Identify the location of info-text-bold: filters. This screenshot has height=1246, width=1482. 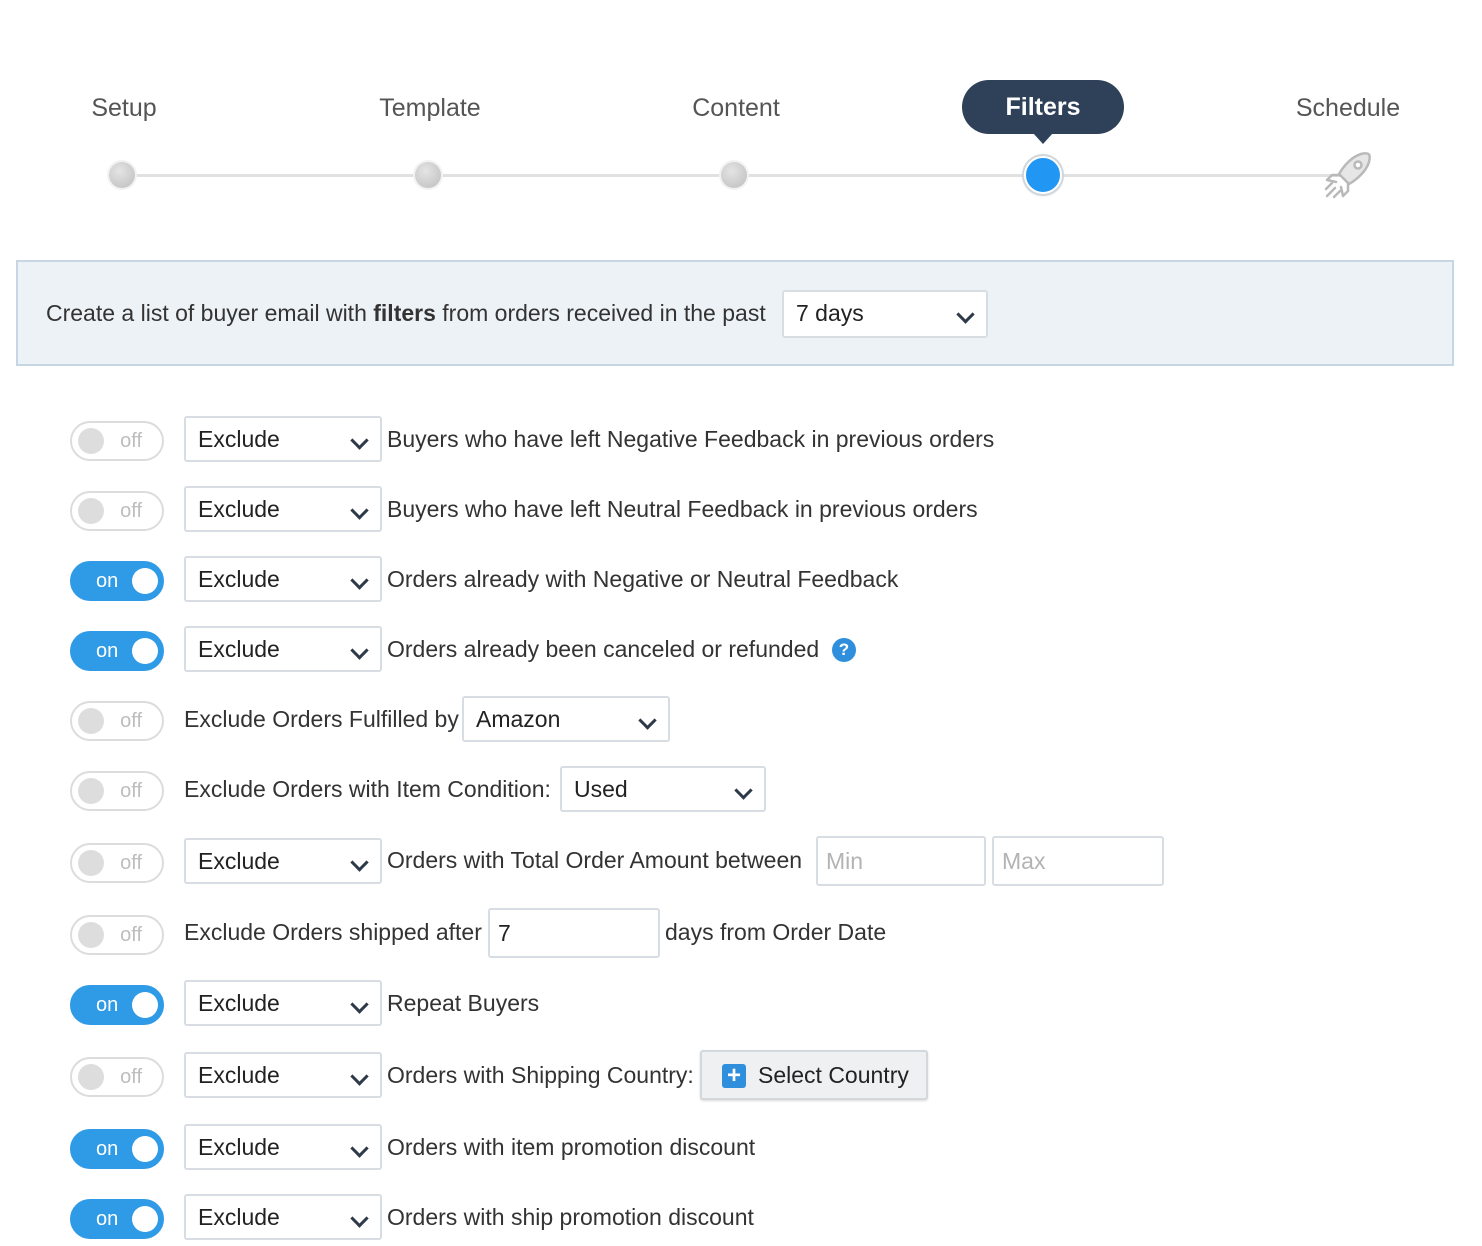
(404, 313).